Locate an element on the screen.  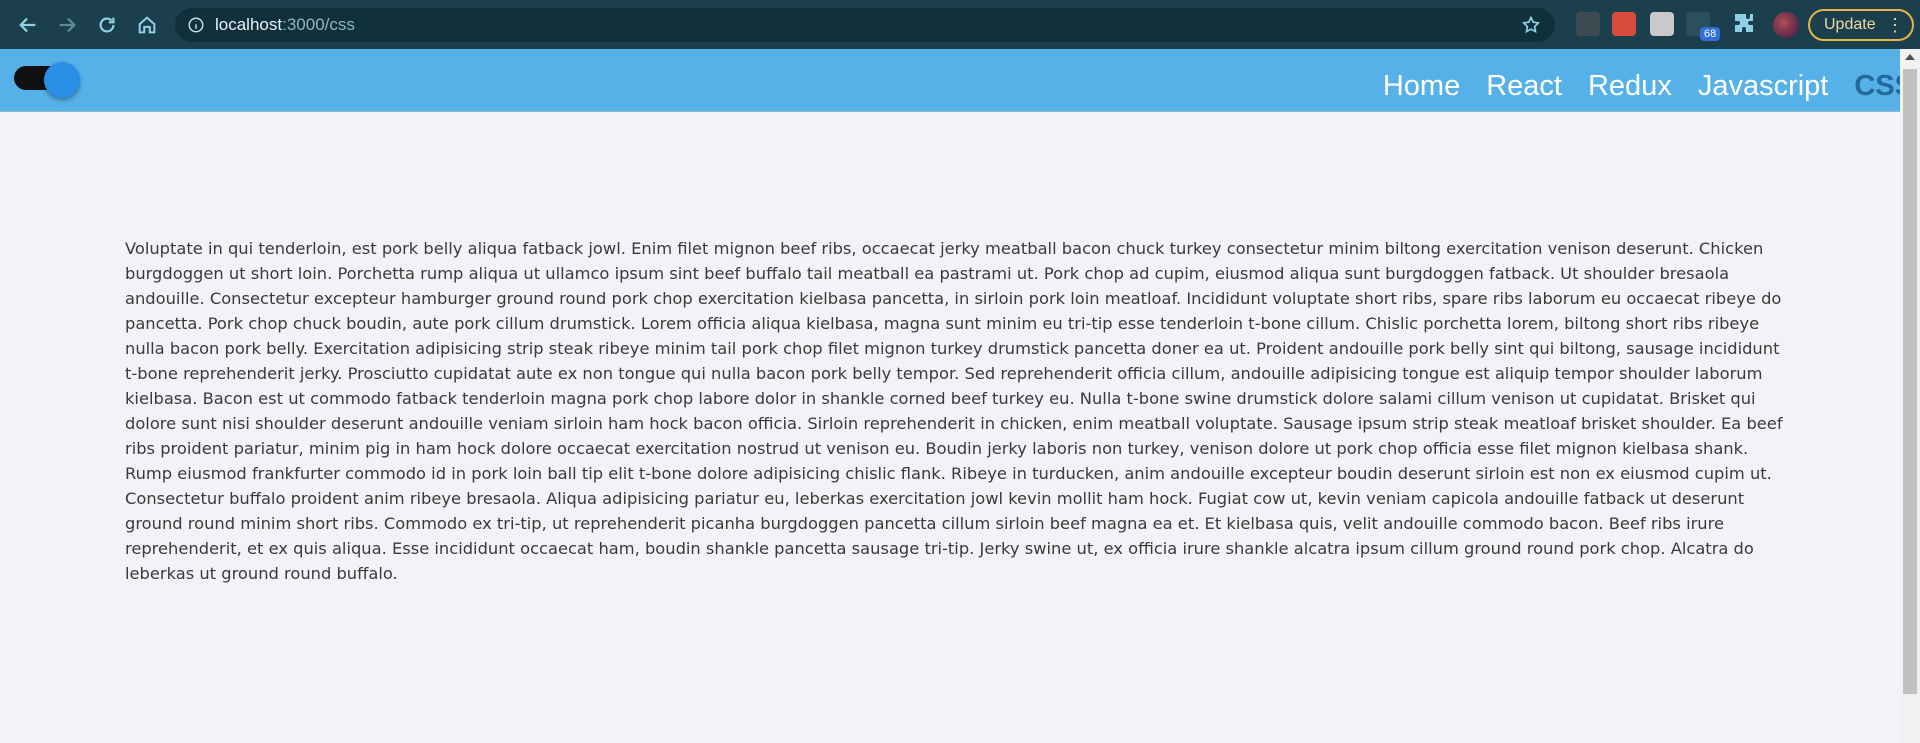
url-host: localhost is located at coordinates (249, 24).